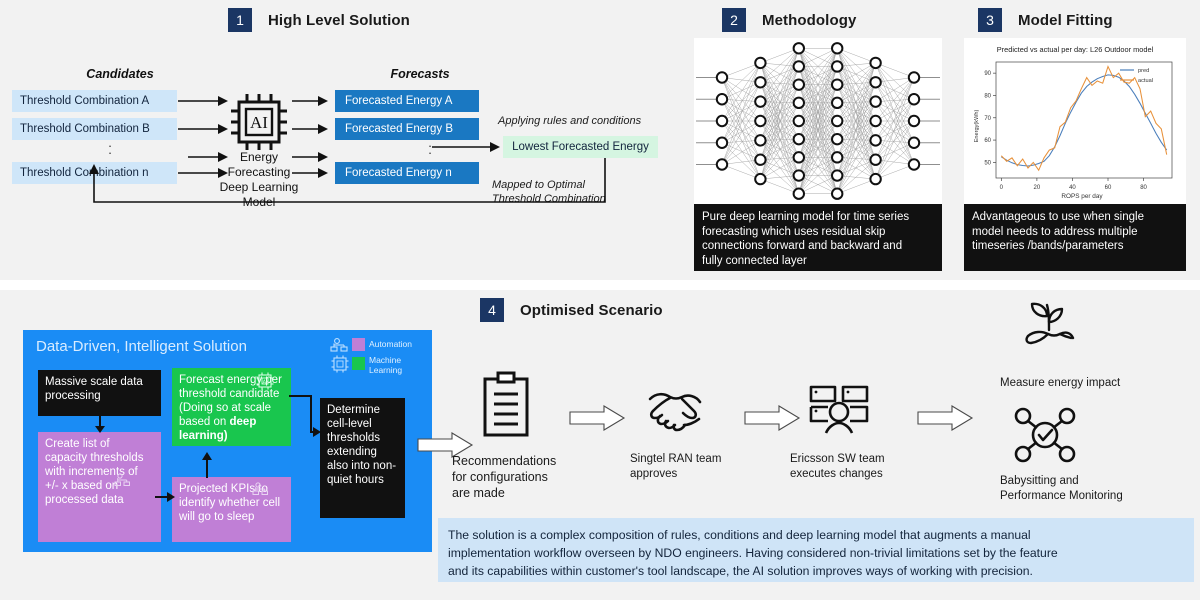 This screenshot has width=1200, height=600. I want to click on lowest-forecasted-energy-box: Lowest Forecasted Energy, so click(580, 147).